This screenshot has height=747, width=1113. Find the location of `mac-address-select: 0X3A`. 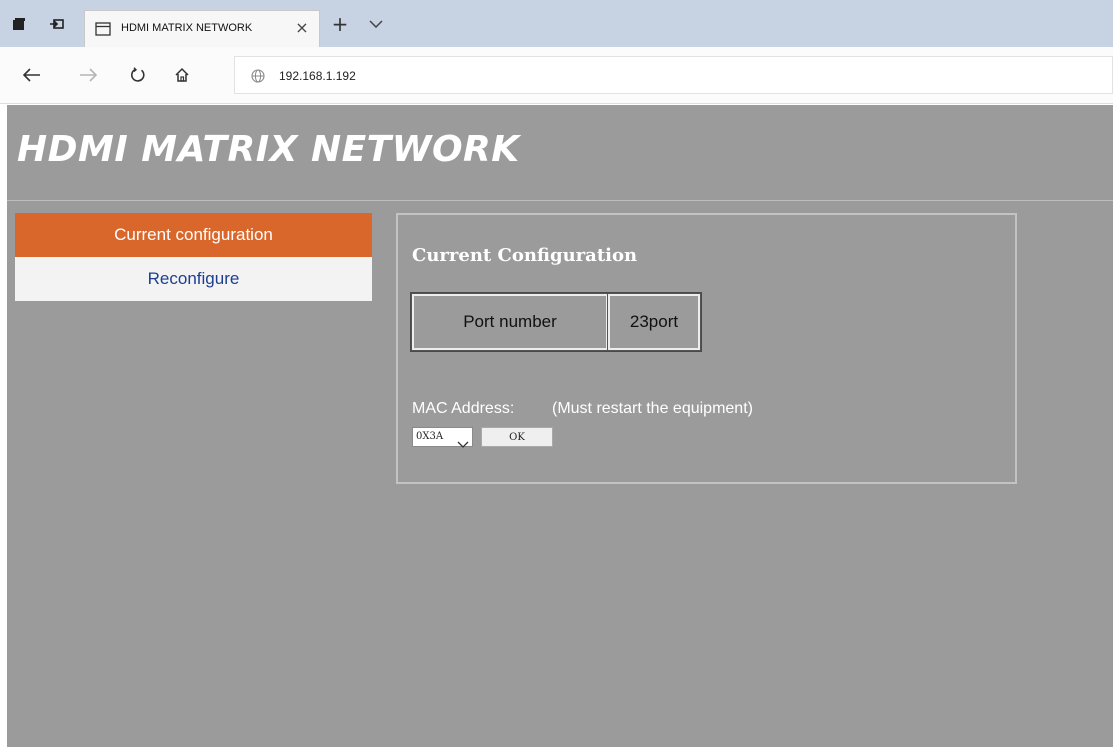

mac-address-select: 0X3A is located at coordinates (442, 437).